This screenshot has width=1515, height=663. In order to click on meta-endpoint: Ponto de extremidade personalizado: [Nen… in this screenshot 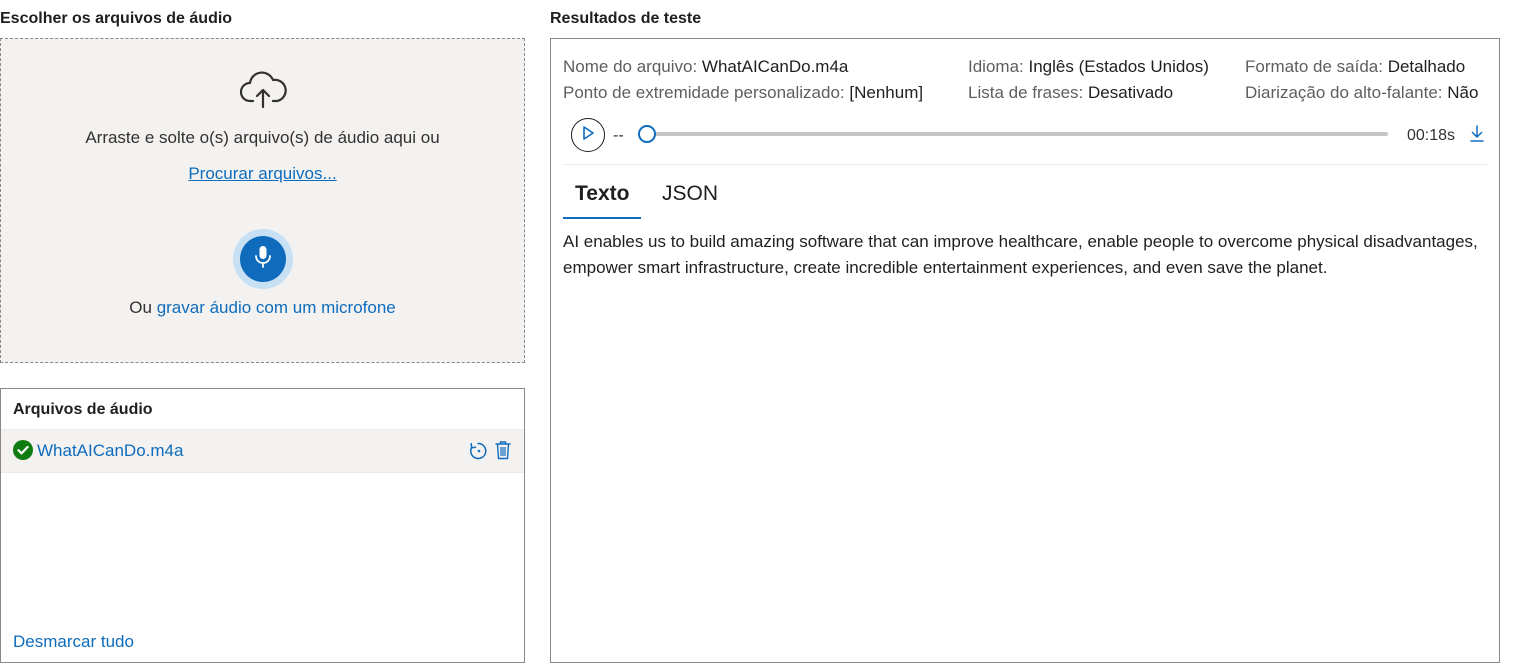, I will do `click(743, 92)`.